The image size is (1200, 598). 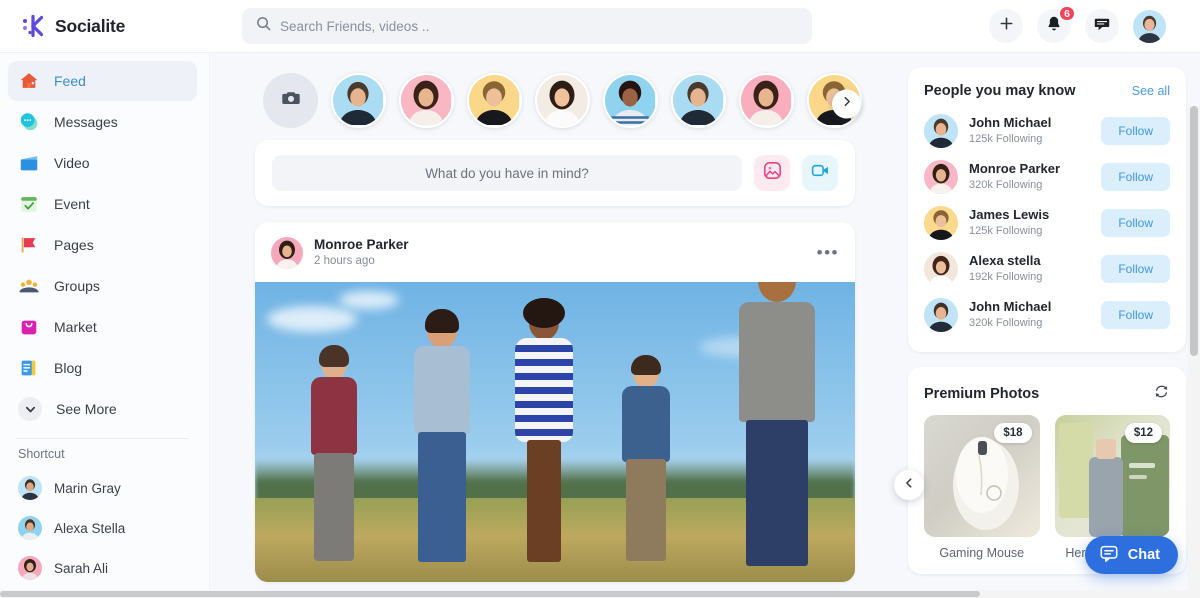 What do you see at coordinates (1151, 91) in the screenshot?
I see `see-all-link: See all` at bounding box center [1151, 91].